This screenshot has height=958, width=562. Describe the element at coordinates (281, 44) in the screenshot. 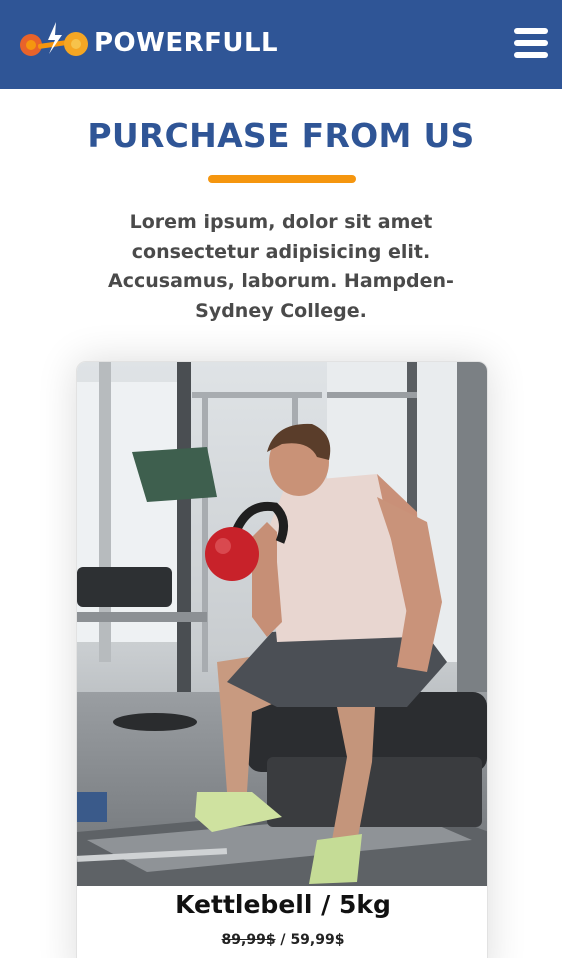

I see `navbar: POWERFULL` at that location.